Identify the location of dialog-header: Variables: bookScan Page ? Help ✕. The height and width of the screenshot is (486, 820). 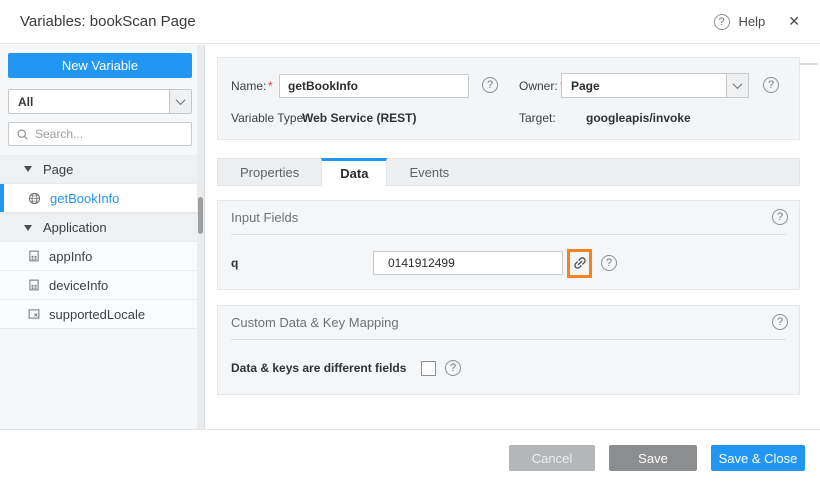
(410, 22).